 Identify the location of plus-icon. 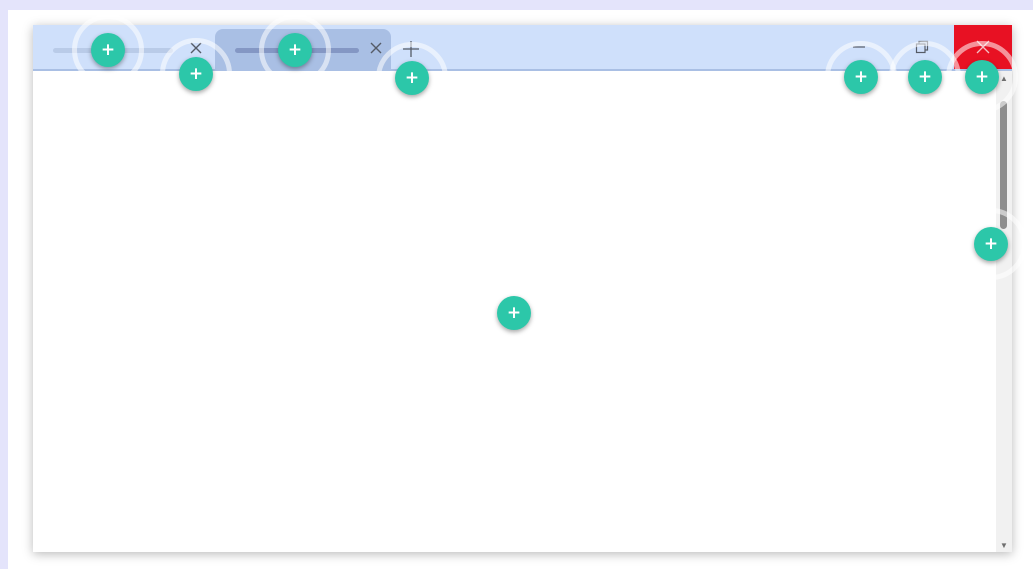
(411, 49).